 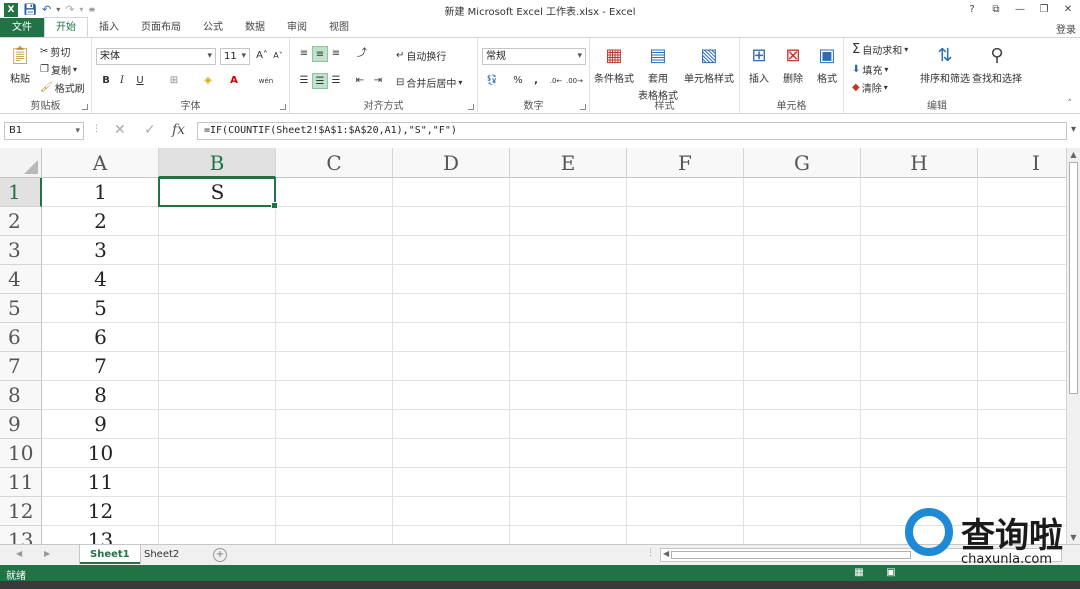 I want to click on scroll-up-icon: ▲, so click(x=1073, y=154).